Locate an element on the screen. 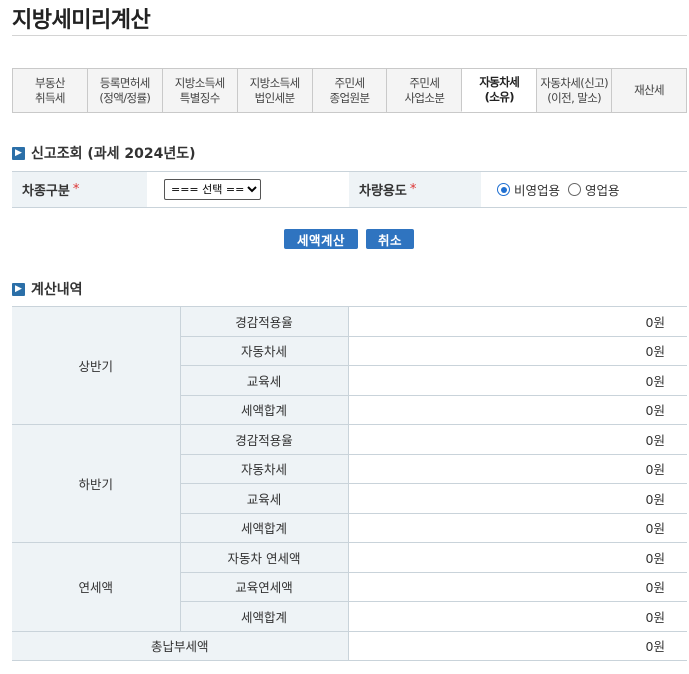  tab-property-tax: 재산세 is located at coordinates (648, 90).